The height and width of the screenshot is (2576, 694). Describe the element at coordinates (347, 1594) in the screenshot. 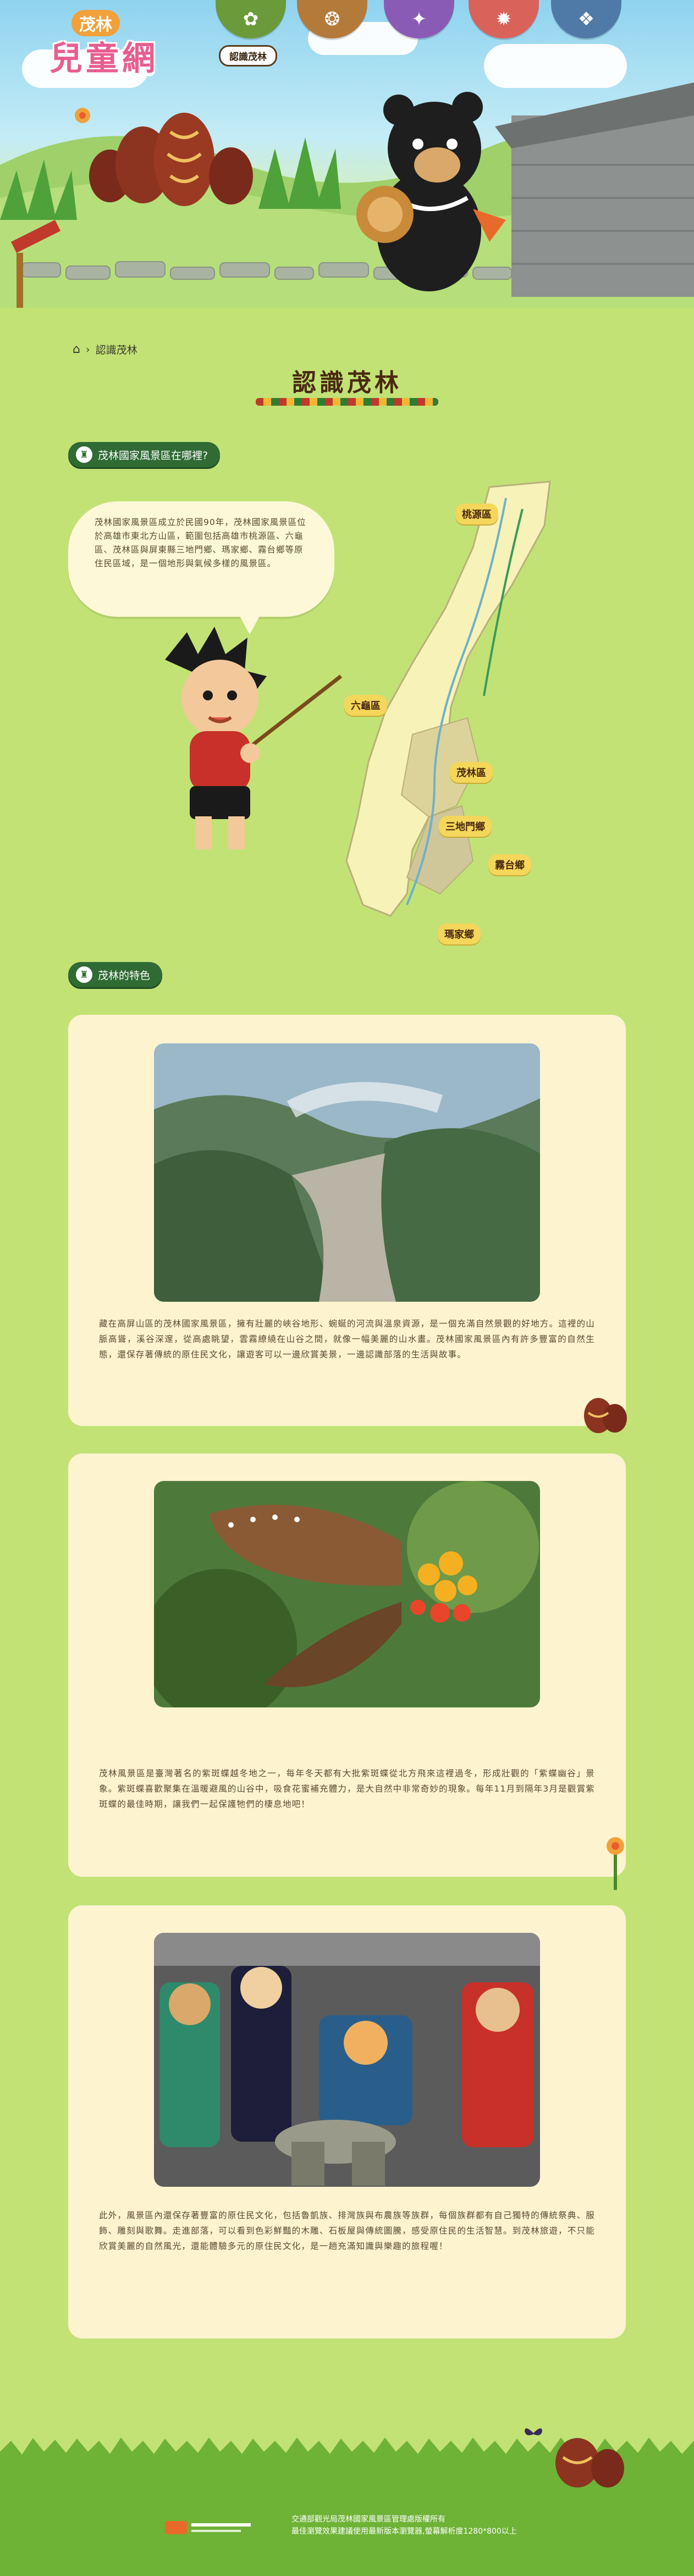

I see `butterfly-photo` at that location.